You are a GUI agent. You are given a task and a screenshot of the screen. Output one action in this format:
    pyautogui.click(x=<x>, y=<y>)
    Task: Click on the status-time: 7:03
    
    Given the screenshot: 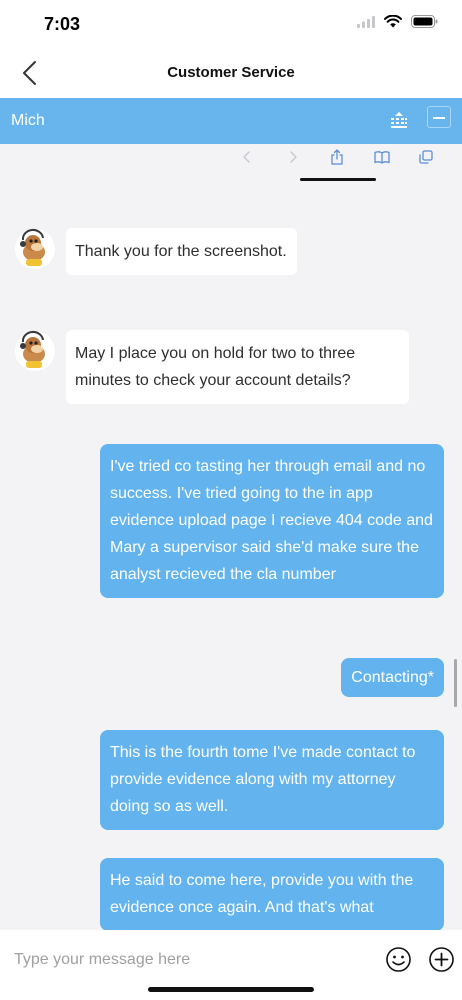 What is the action you would take?
    pyautogui.click(x=62, y=24)
    